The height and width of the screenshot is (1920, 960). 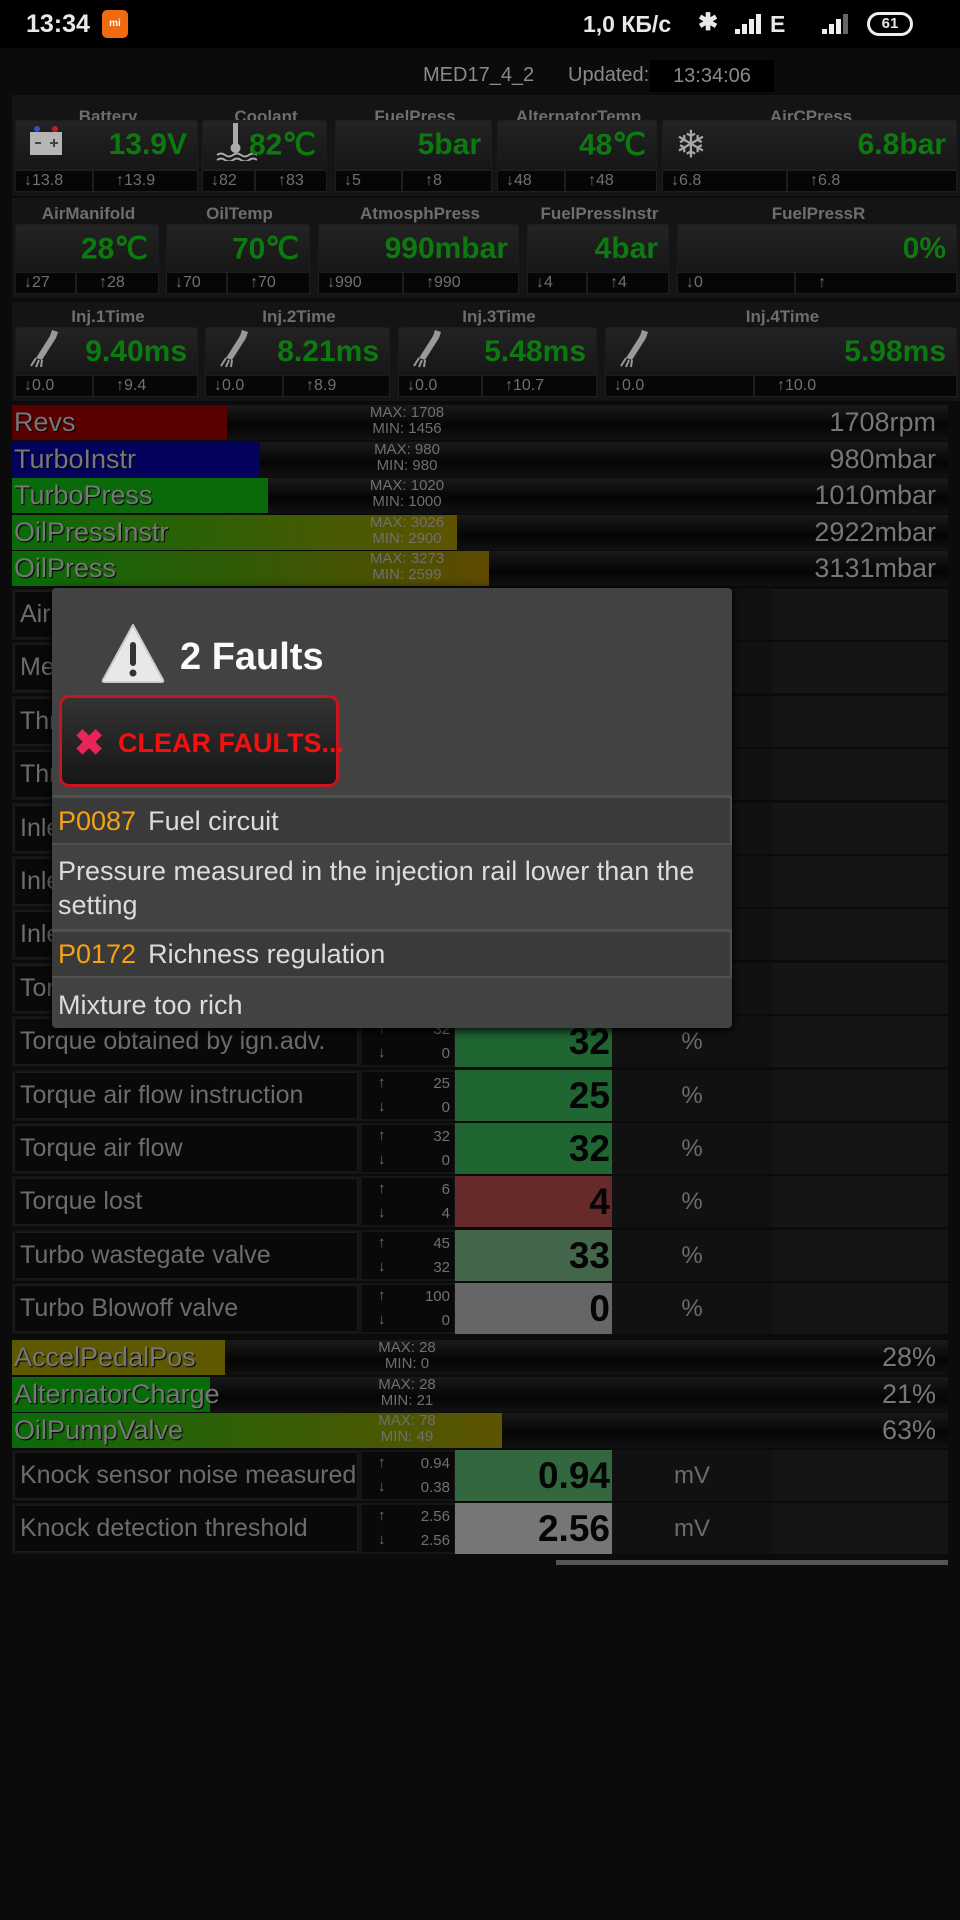 What do you see at coordinates (708, 22) in the screenshot?
I see `bluetooth-icon: ✱` at bounding box center [708, 22].